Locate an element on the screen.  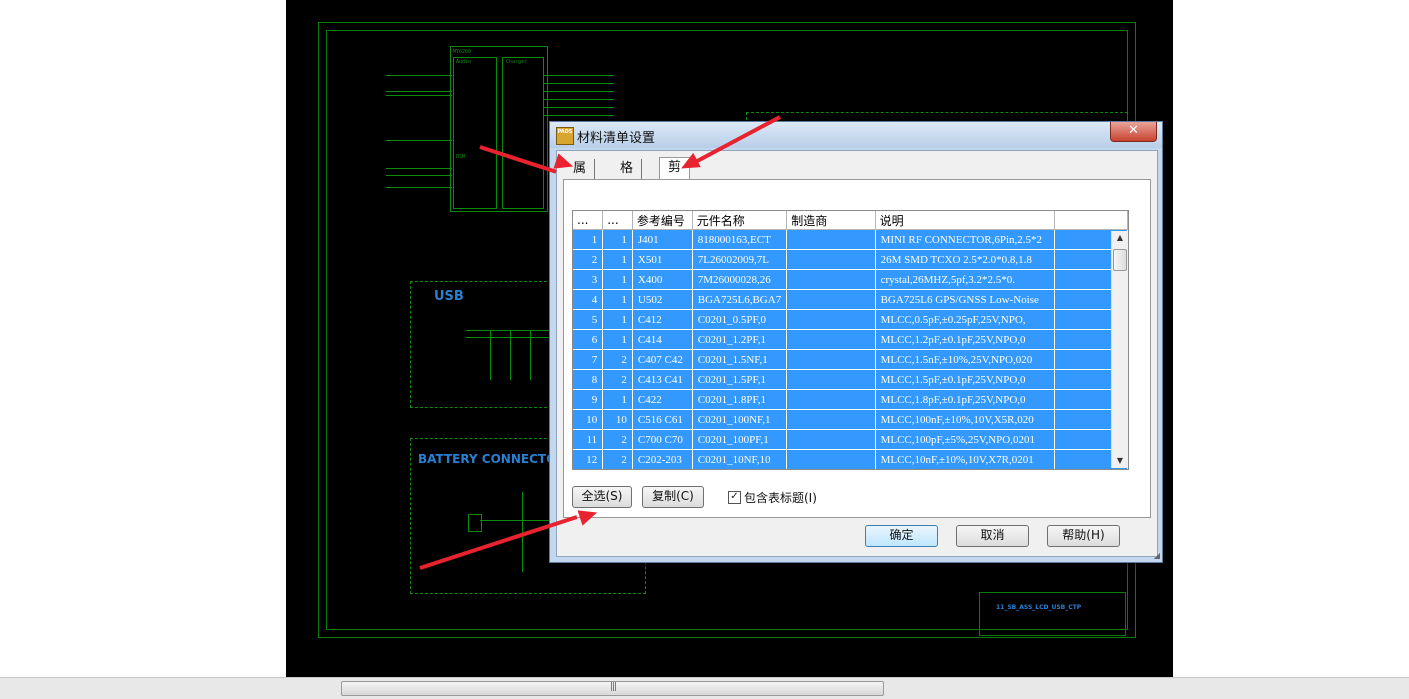
table-cell: 12 is located at coordinates (588, 459).